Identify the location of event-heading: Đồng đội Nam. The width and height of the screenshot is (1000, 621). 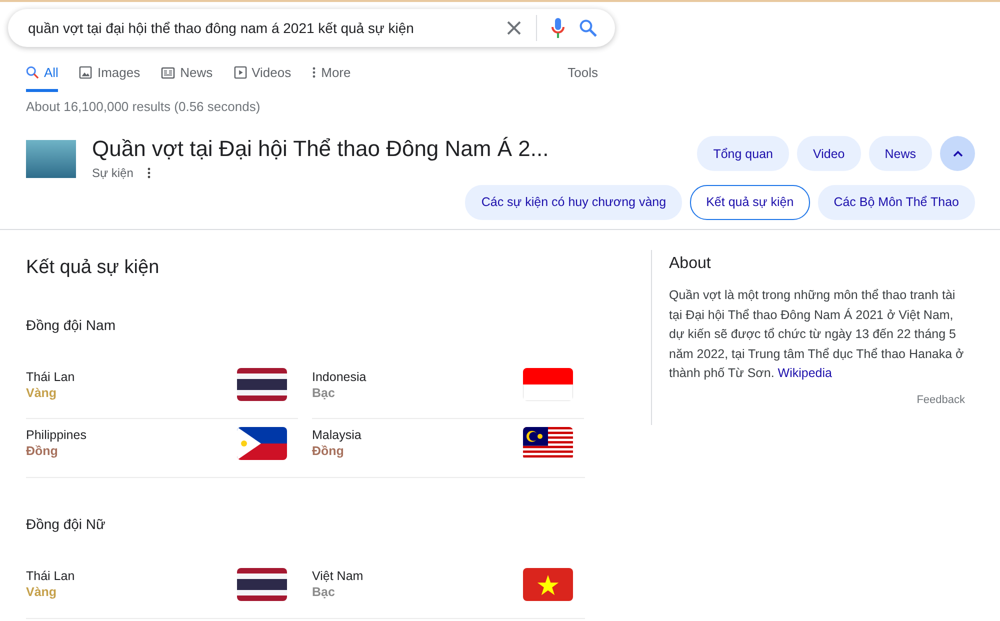
(71, 325).